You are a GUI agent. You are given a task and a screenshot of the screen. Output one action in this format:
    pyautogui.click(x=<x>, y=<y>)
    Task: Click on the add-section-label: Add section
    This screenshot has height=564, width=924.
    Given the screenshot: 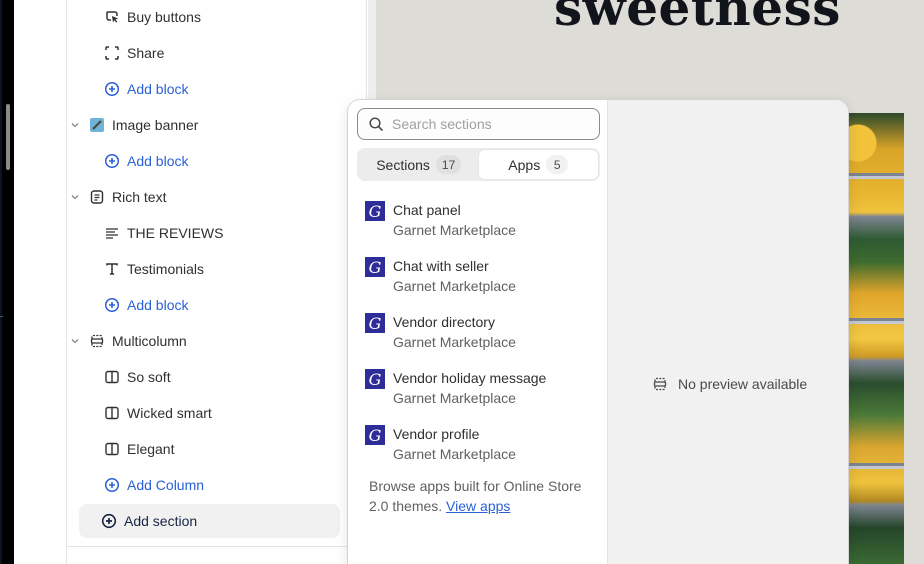 What is the action you would take?
    pyautogui.click(x=161, y=521)
    